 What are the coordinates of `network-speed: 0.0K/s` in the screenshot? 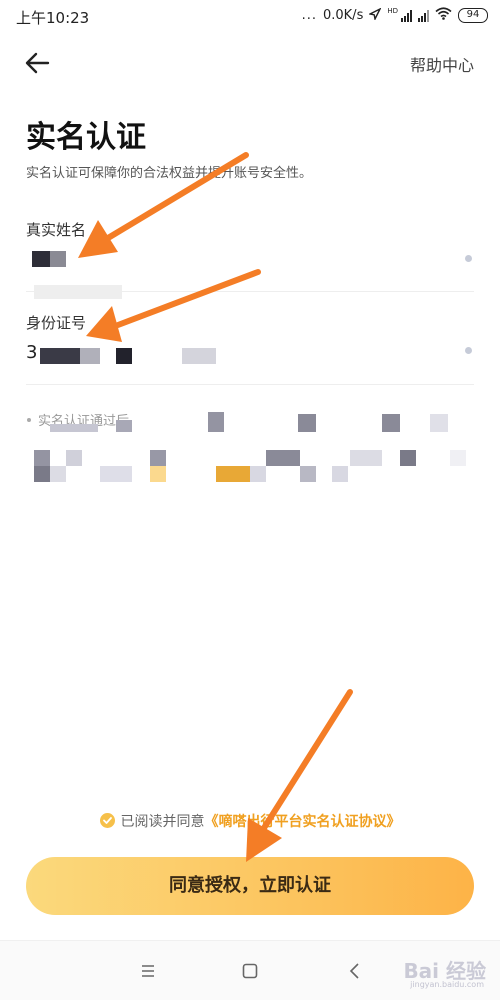 It's located at (343, 15).